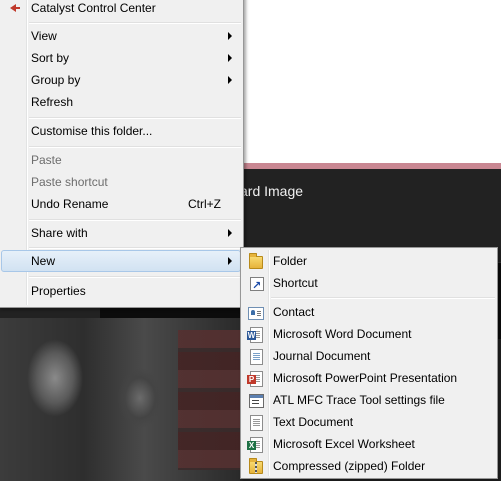  What do you see at coordinates (359, 400) in the screenshot?
I see `submenu-item-label: ATL MFC Trace Tool settings file` at bounding box center [359, 400].